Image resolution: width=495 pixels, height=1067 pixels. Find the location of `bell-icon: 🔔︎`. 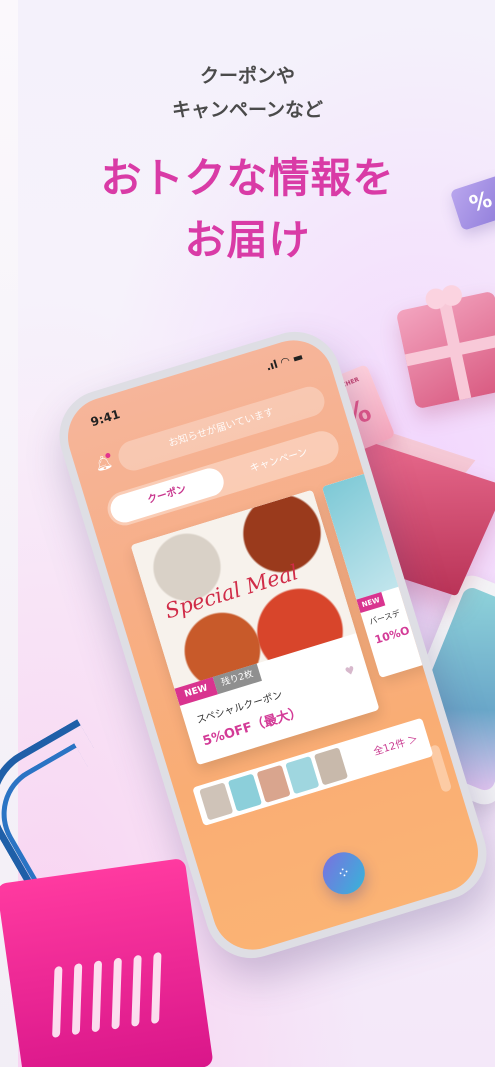

bell-icon: 🔔︎ is located at coordinates (103, 463).